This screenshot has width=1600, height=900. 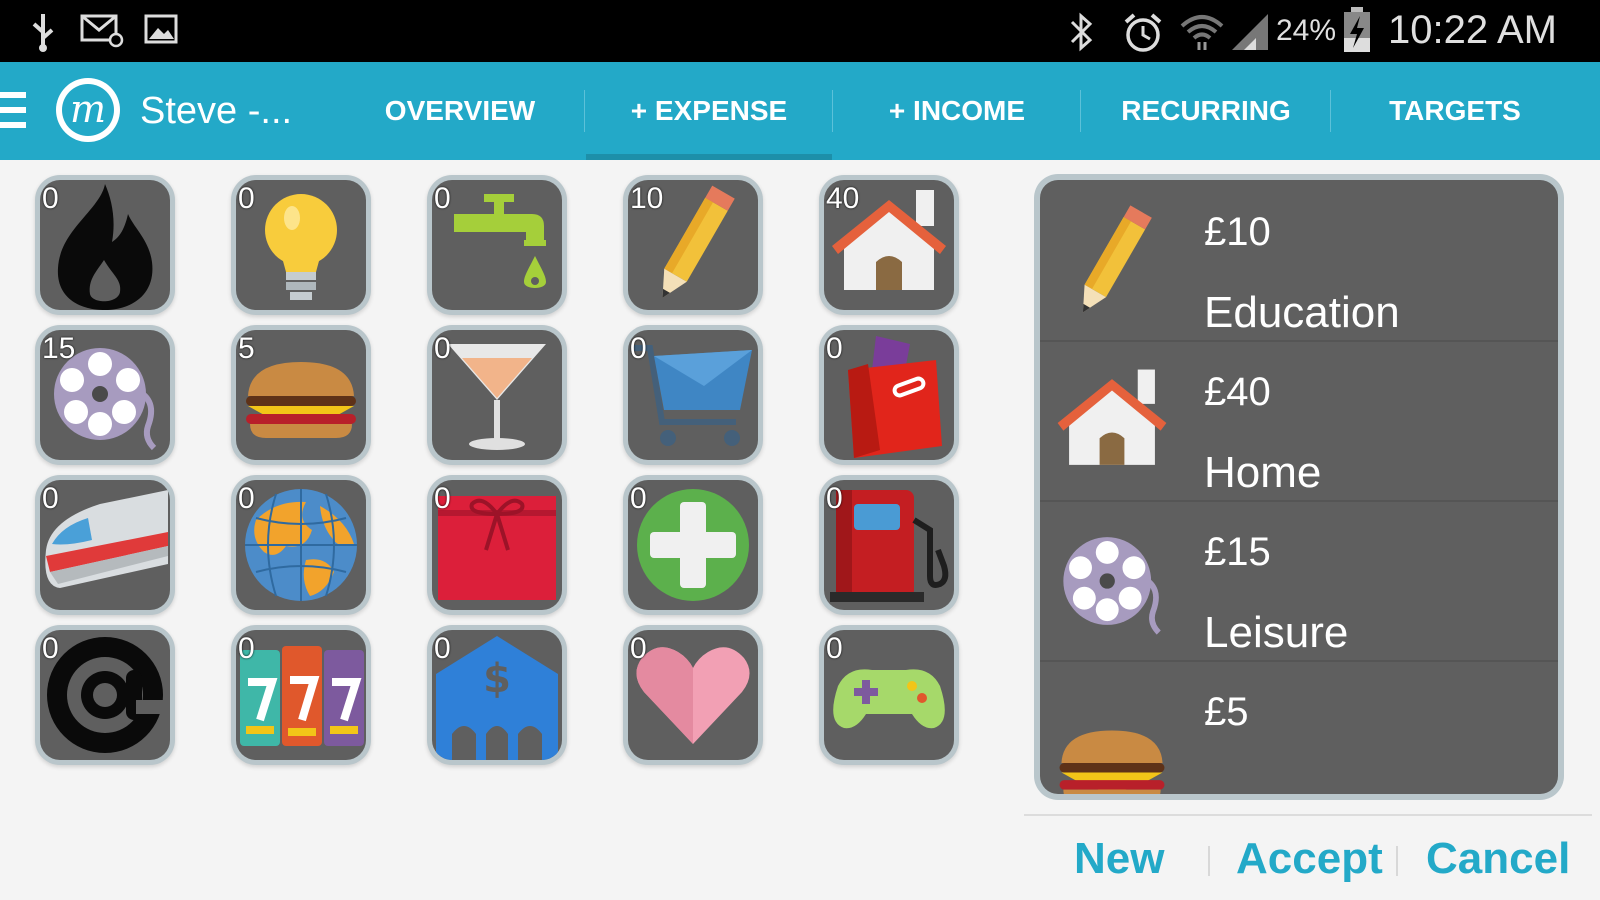 What do you see at coordinates (105, 395) in the screenshot?
I see `category-tile-leisure: 15` at bounding box center [105, 395].